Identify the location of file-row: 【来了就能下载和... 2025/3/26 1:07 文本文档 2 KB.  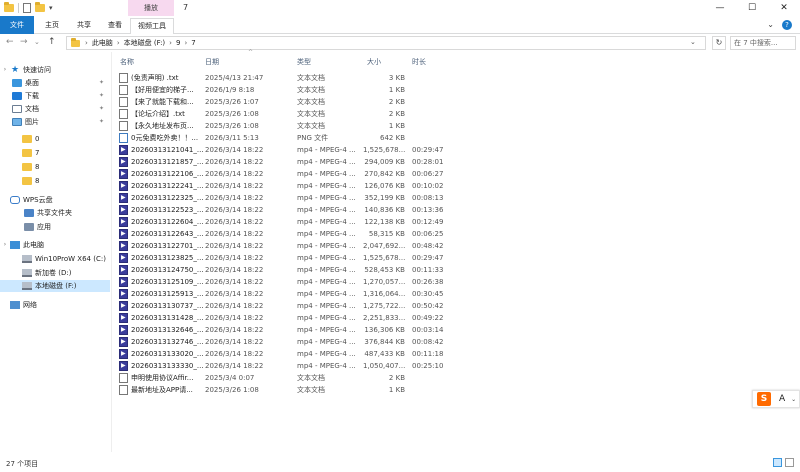
(281, 102).